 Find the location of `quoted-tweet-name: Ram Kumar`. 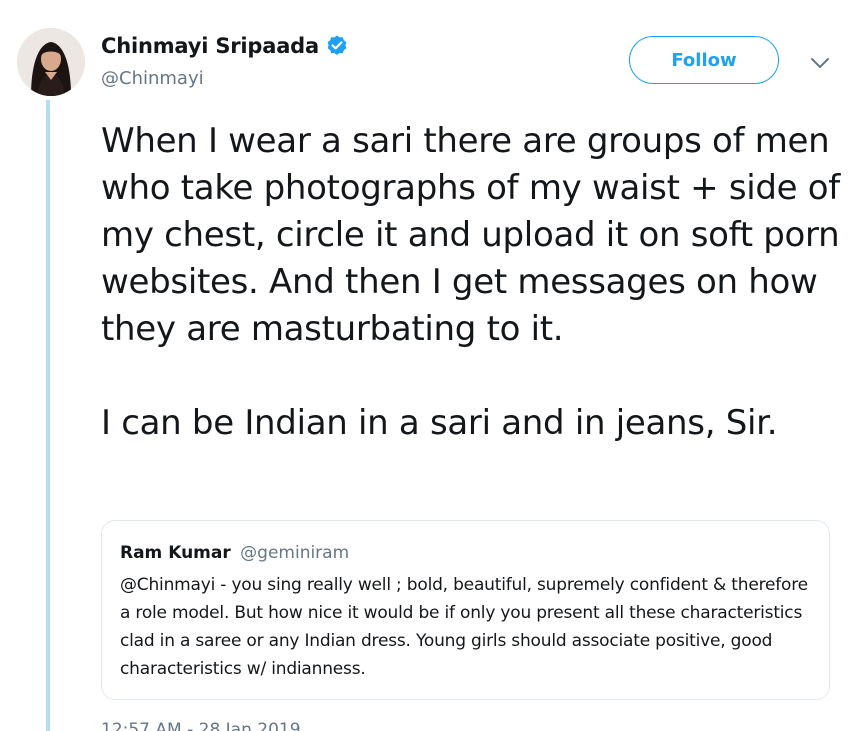

quoted-tweet-name: Ram Kumar is located at coordinates (175, 553).